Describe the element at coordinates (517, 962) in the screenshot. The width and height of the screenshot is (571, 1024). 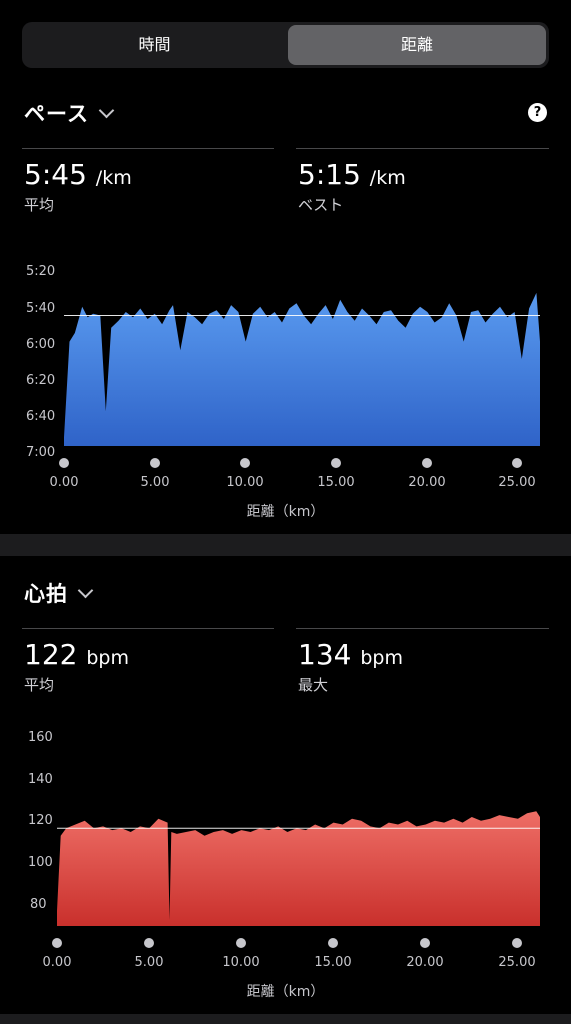
I see `heart-x-tick: 25.00` at that location.